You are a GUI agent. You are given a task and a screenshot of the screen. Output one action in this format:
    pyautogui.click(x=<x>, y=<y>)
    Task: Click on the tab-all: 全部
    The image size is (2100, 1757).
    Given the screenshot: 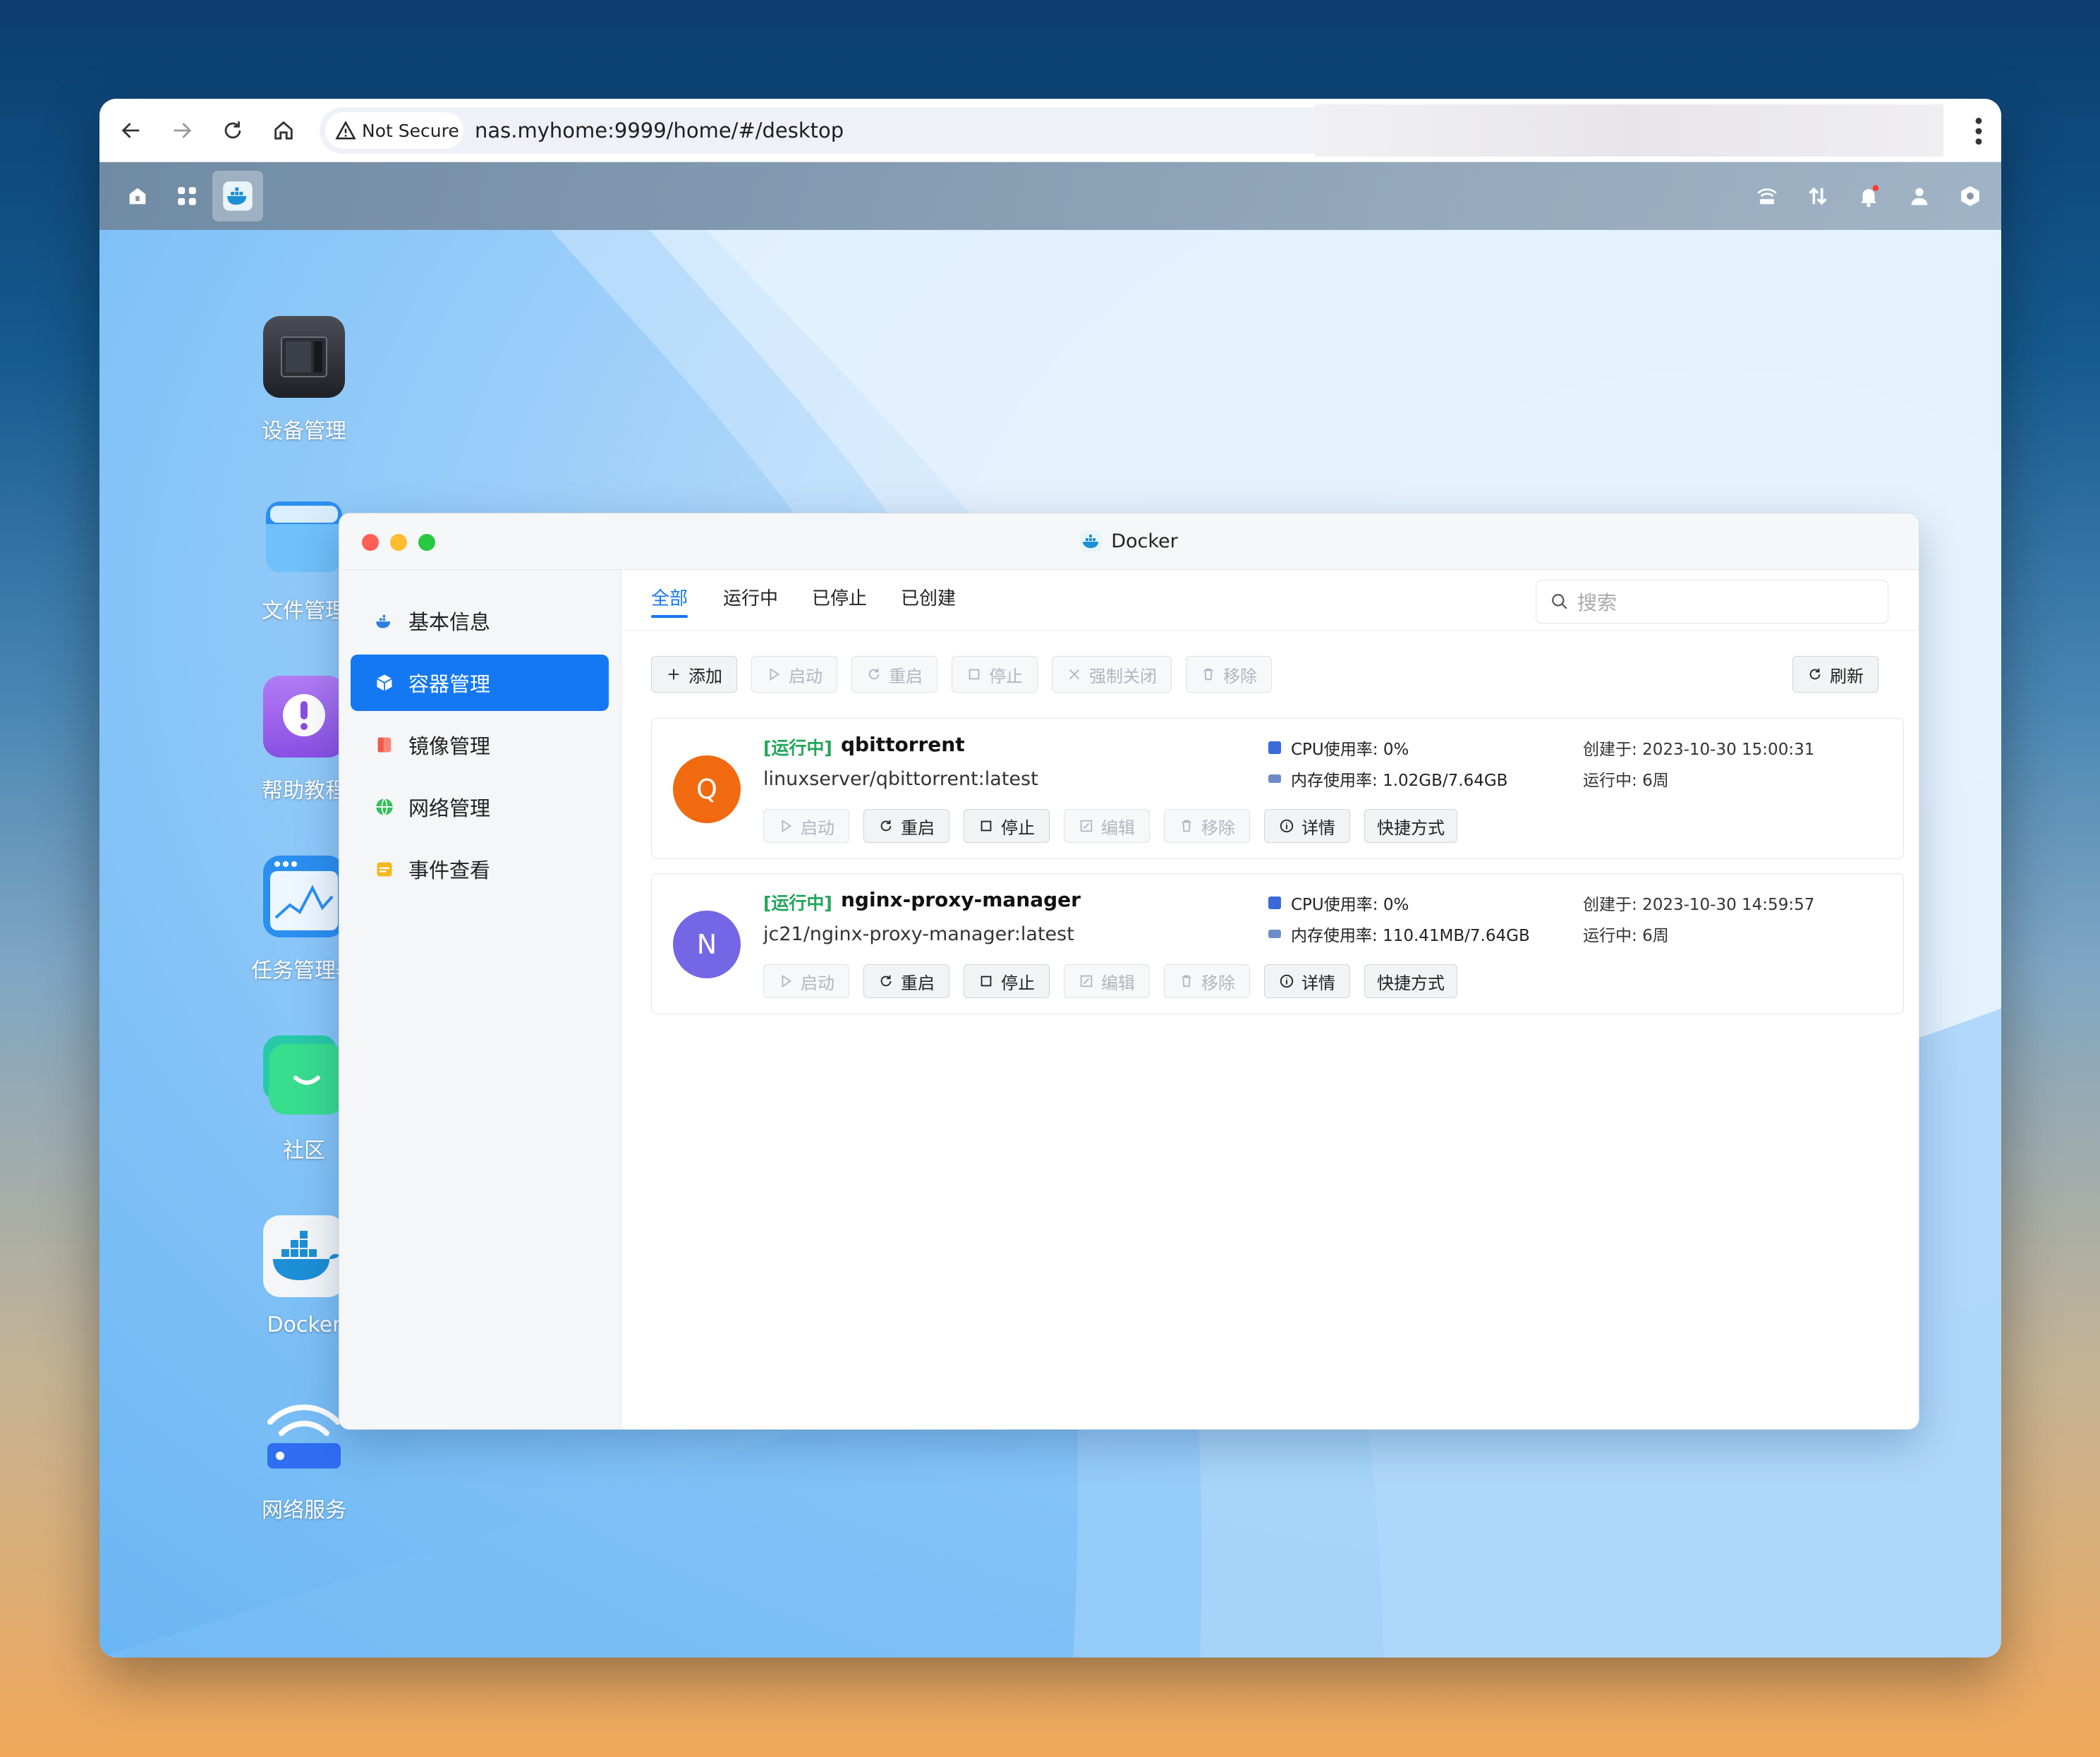 What is the action you would take?
    pyautogui.click(x=669, y=599)
    